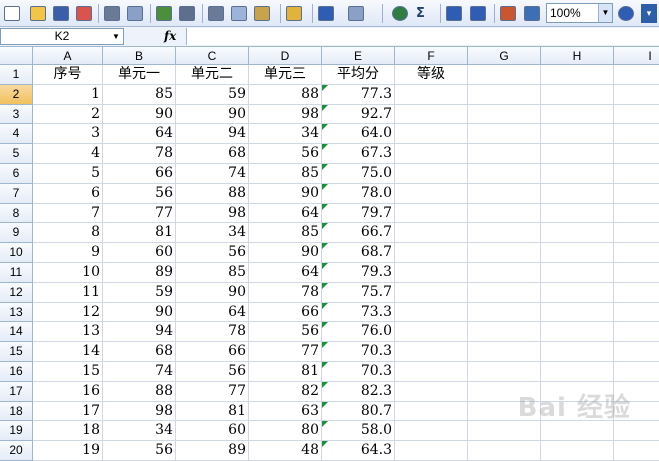 This screenshot has width=659, height=461. I want to click on row-header-18: 18, so click(16, 411).